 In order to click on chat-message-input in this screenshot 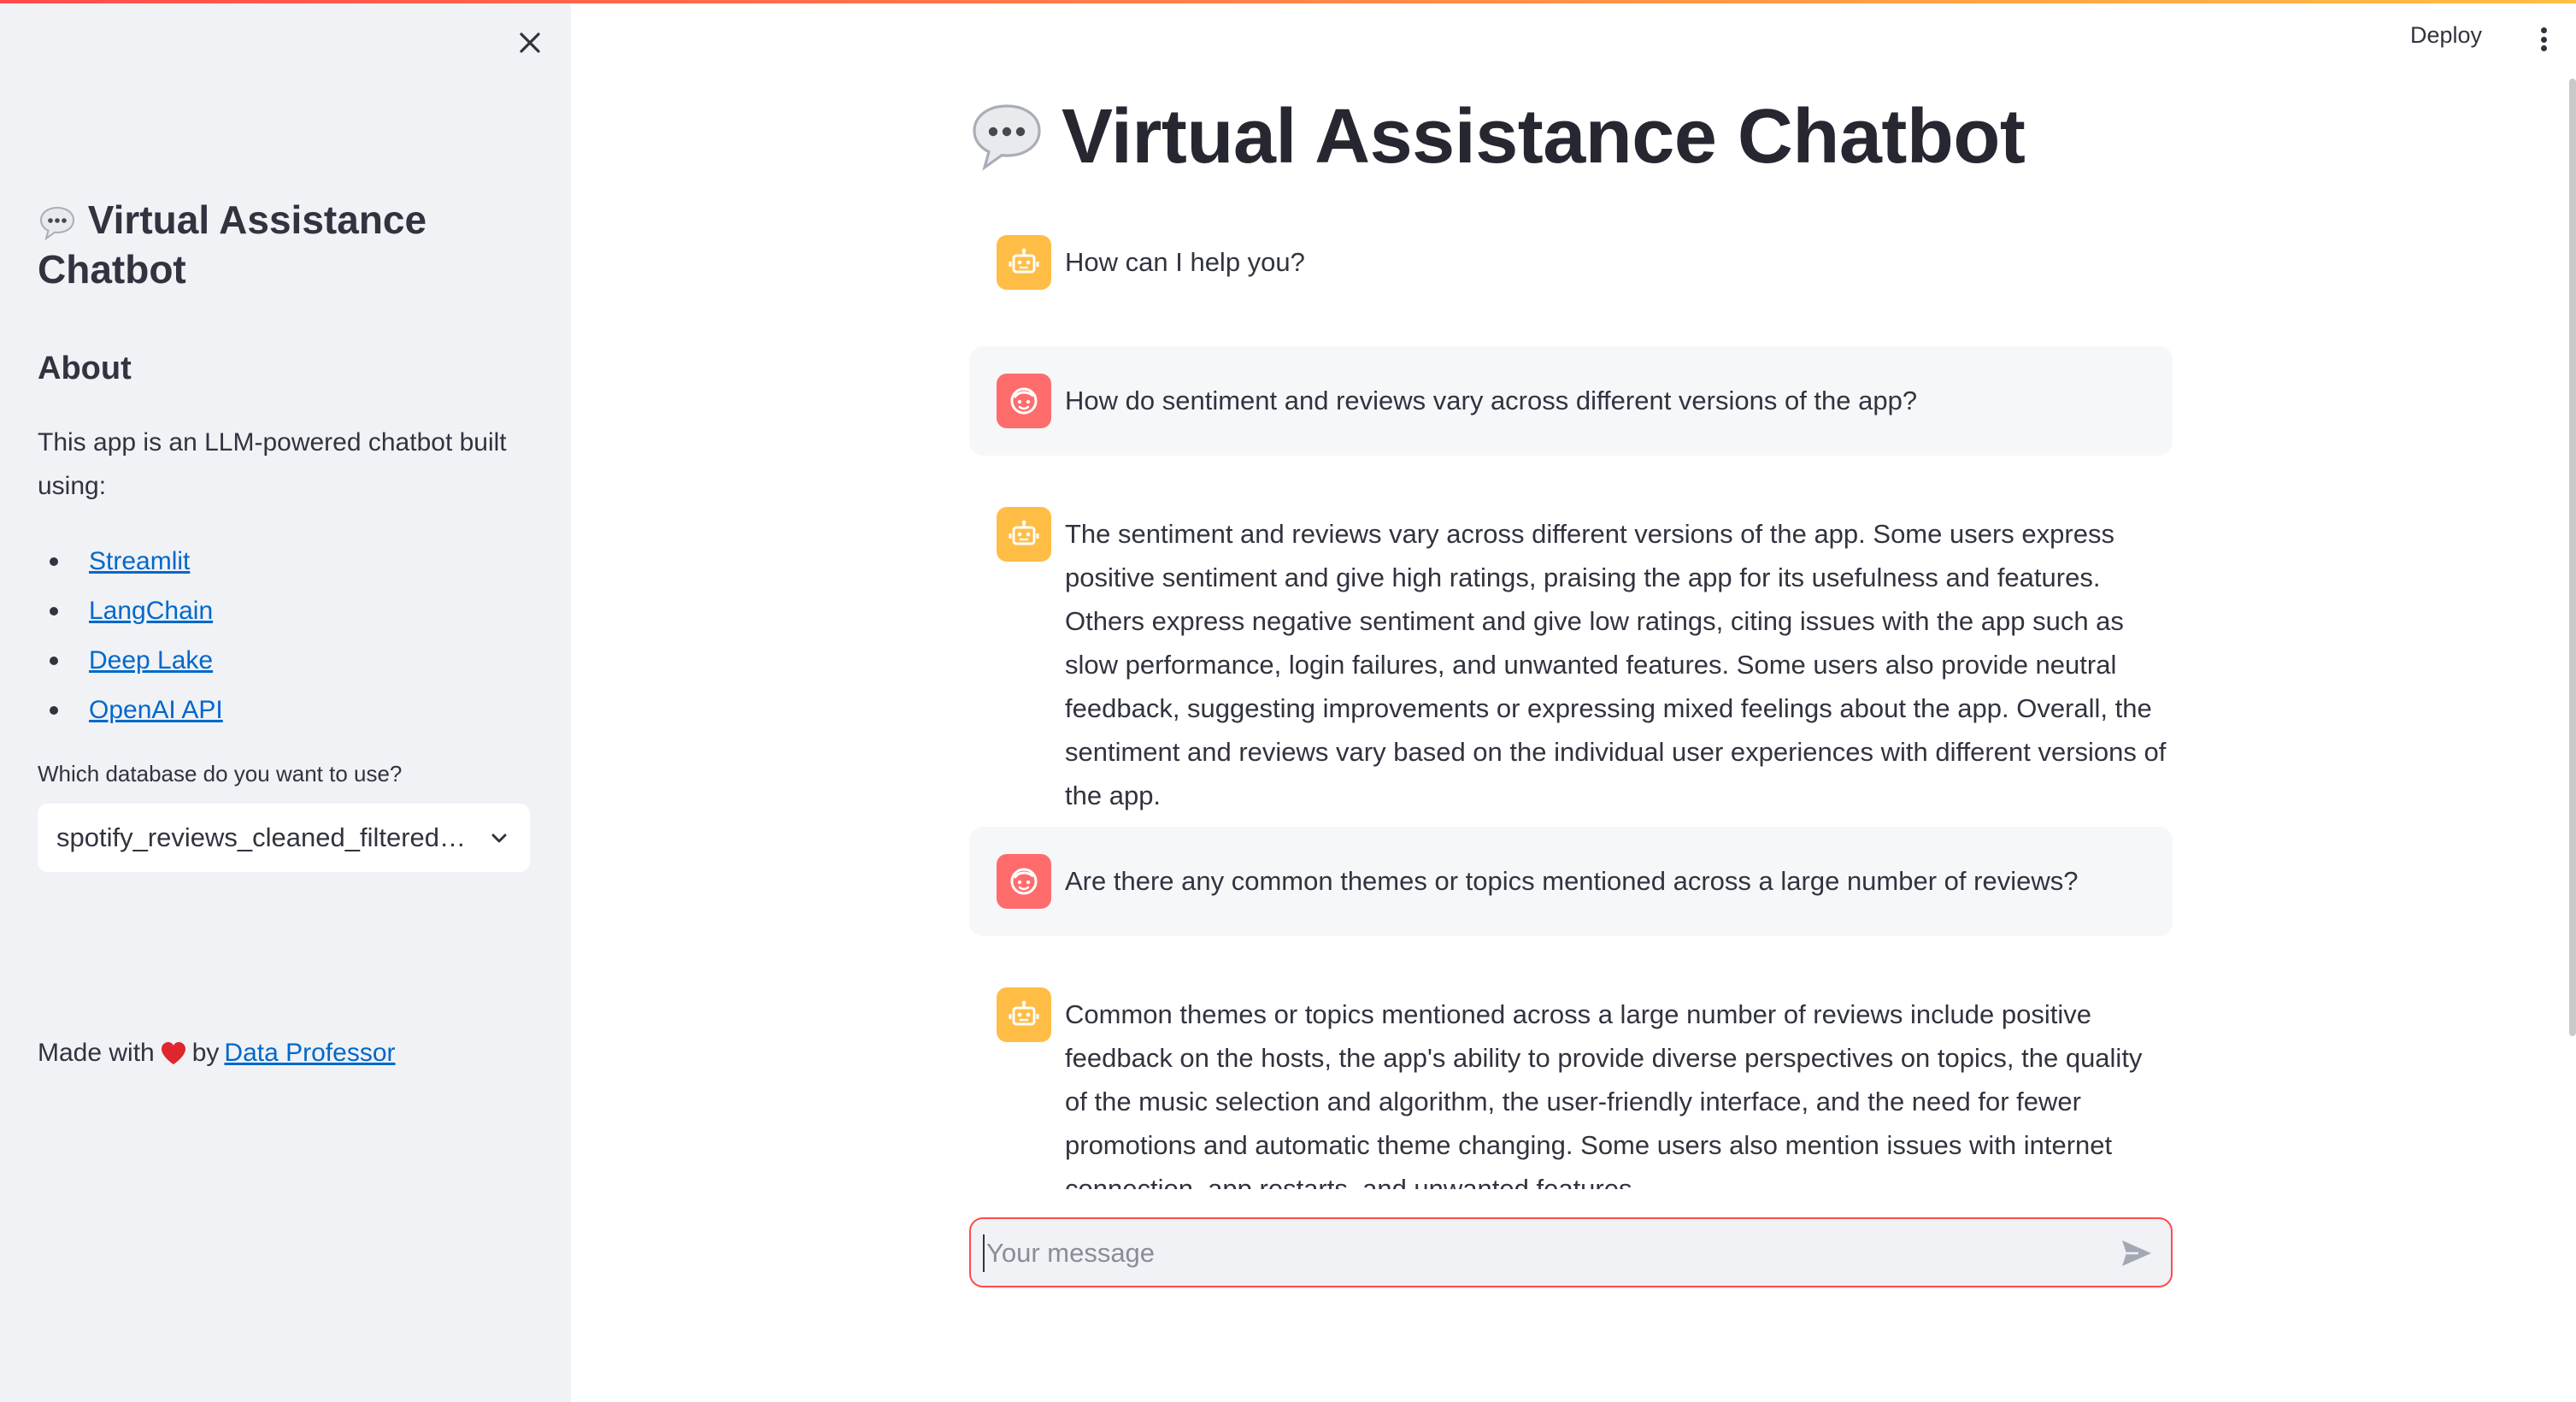, I will do `click(1534, 1253)`.